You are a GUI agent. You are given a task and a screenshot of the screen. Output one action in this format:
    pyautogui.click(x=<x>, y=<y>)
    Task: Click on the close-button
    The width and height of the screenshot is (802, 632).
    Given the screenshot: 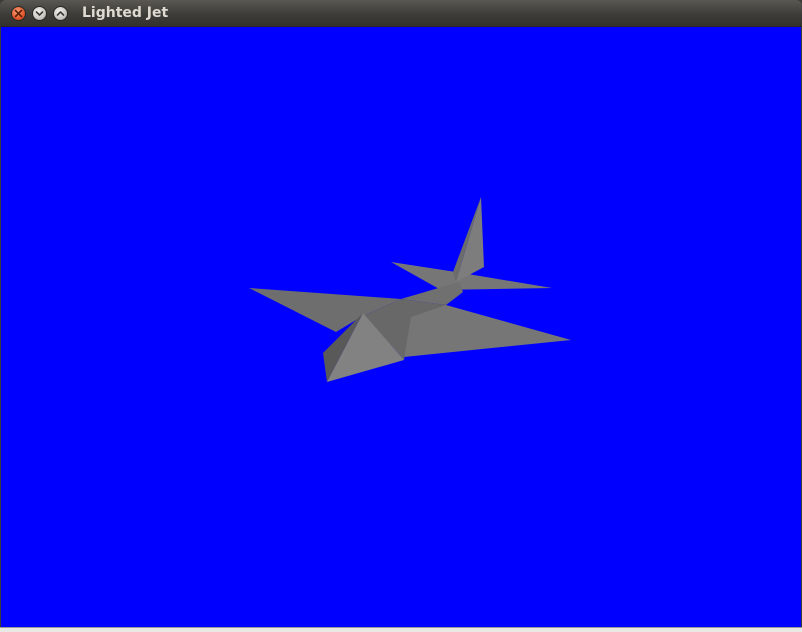 What is the action you would take?
    pyautogui.click(x=18, y=13)
    